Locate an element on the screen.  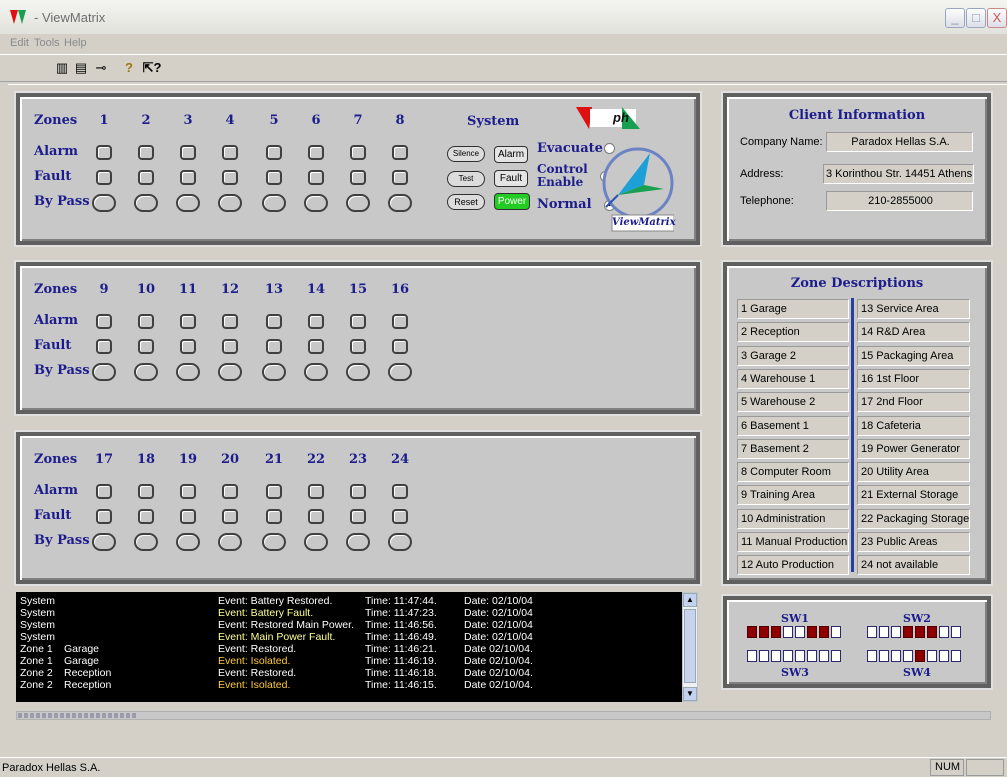
zone-number: 9 is located at coordinates (104, 289).